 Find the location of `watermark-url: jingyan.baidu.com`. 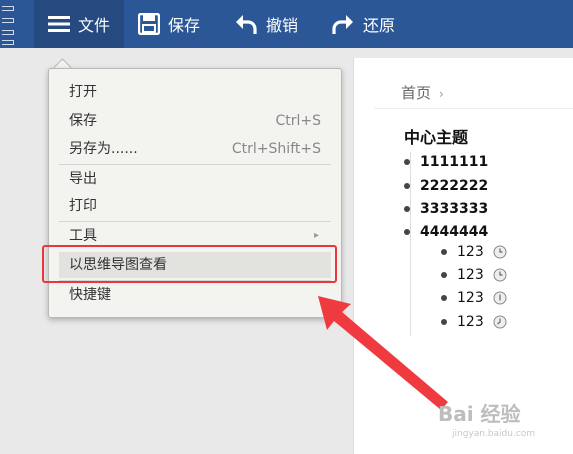

watermark-url: jingyan.baidu.com is located at coordinates (494, 434).